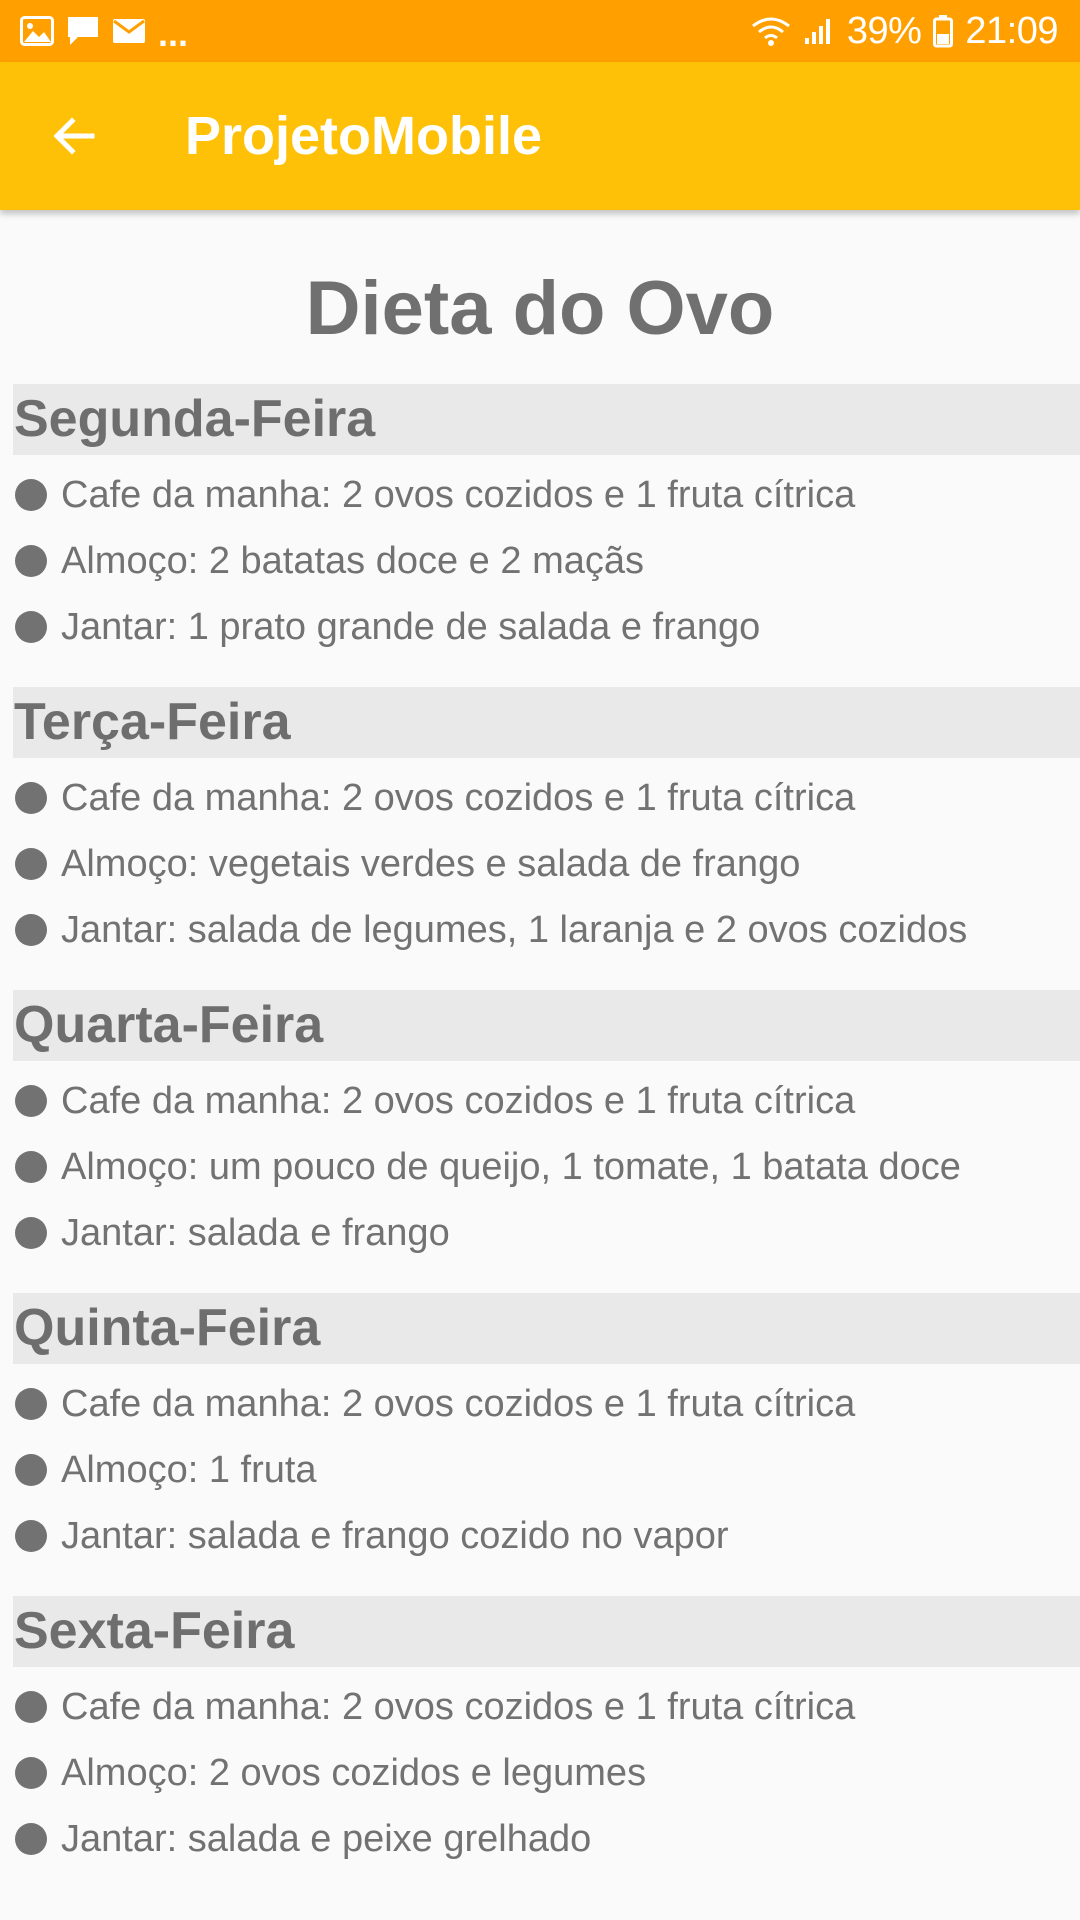 The height and width of the screenshot is (1920, 1080). Describe the element at coordinates (37, 31) in the screenshot. I see `image-icon` at that location.